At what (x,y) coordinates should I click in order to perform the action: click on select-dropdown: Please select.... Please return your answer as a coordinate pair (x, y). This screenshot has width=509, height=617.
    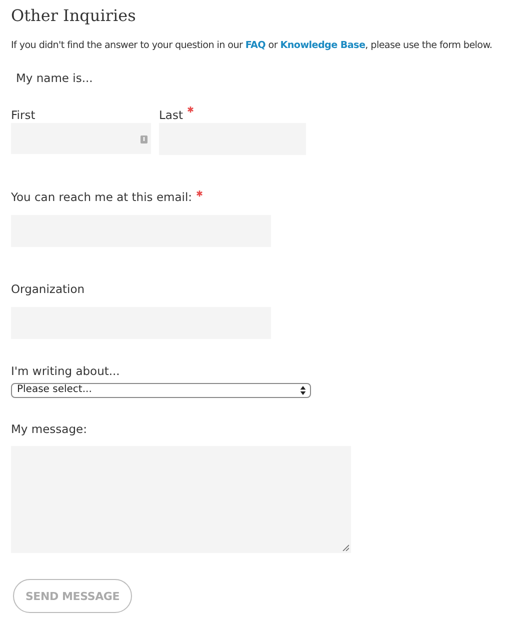
    Looking at the image, I should click on (161, 390).